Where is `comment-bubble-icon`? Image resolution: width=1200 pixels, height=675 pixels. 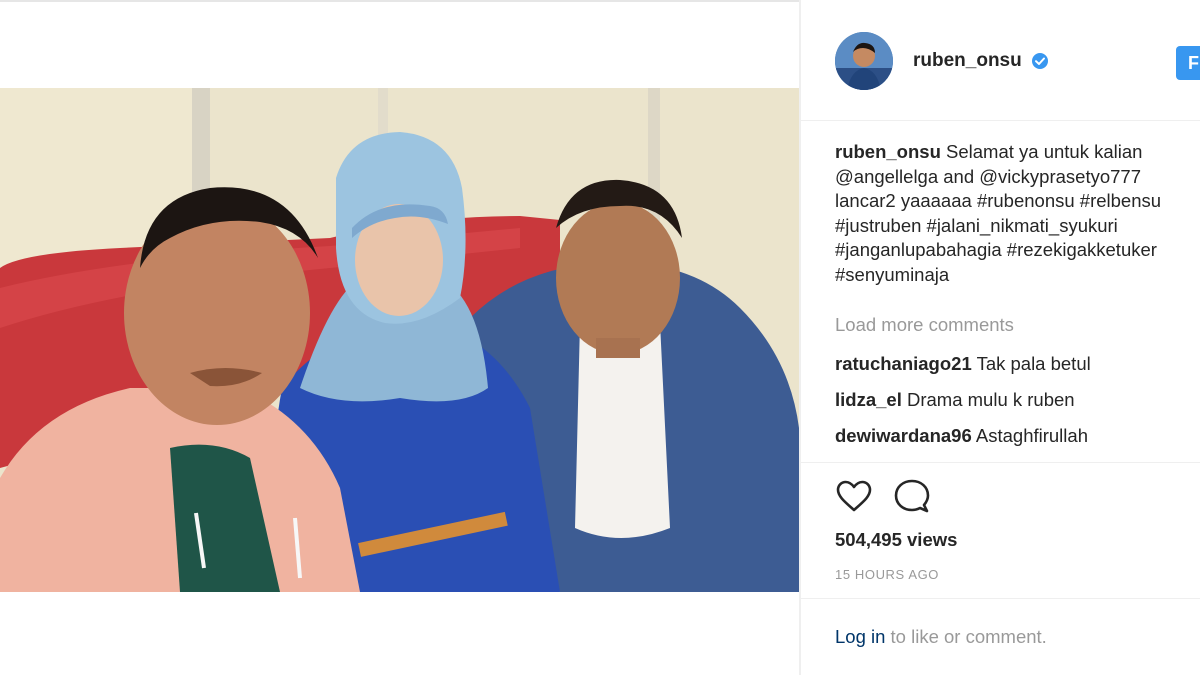 comment-bubble-icon is located at coordinates (912, 497).